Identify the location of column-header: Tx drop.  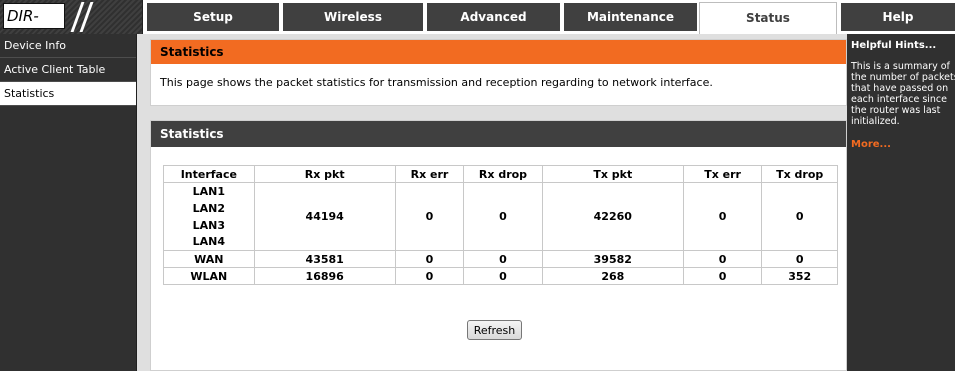
(799, 174).